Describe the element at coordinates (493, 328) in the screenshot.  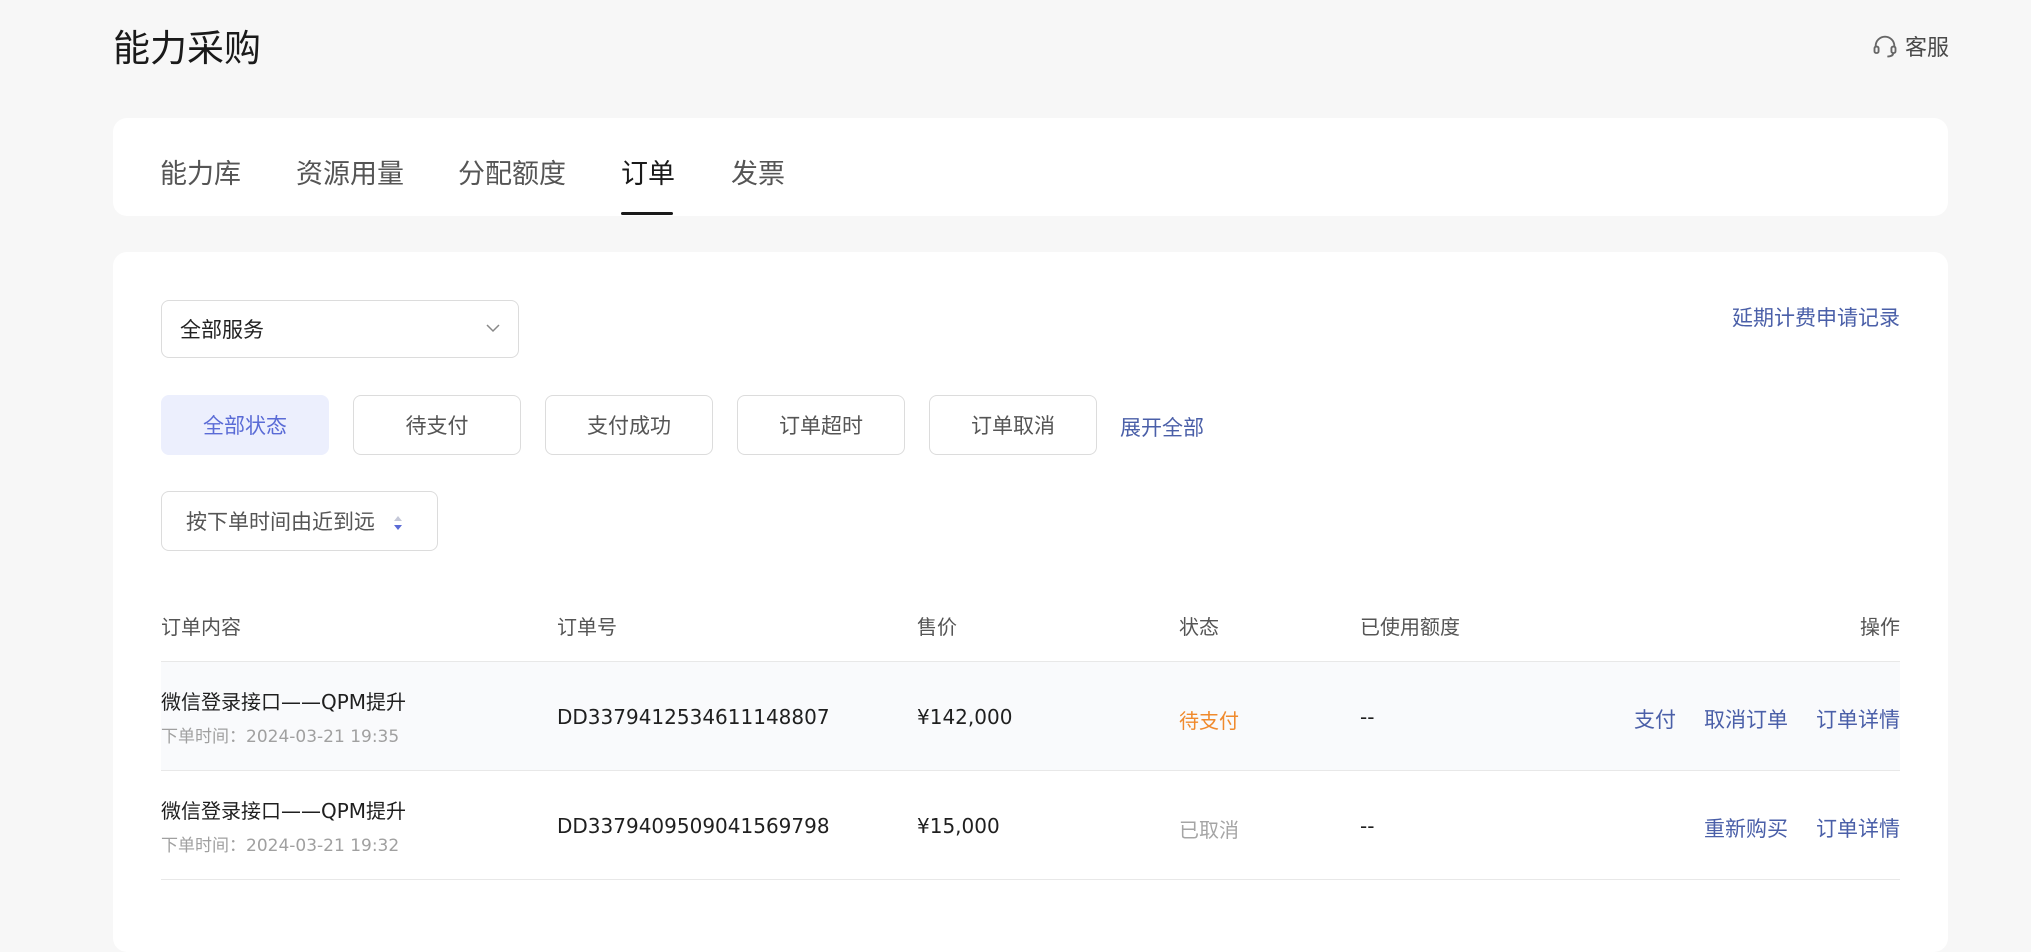
I see `chevron-down-icon` at that location.